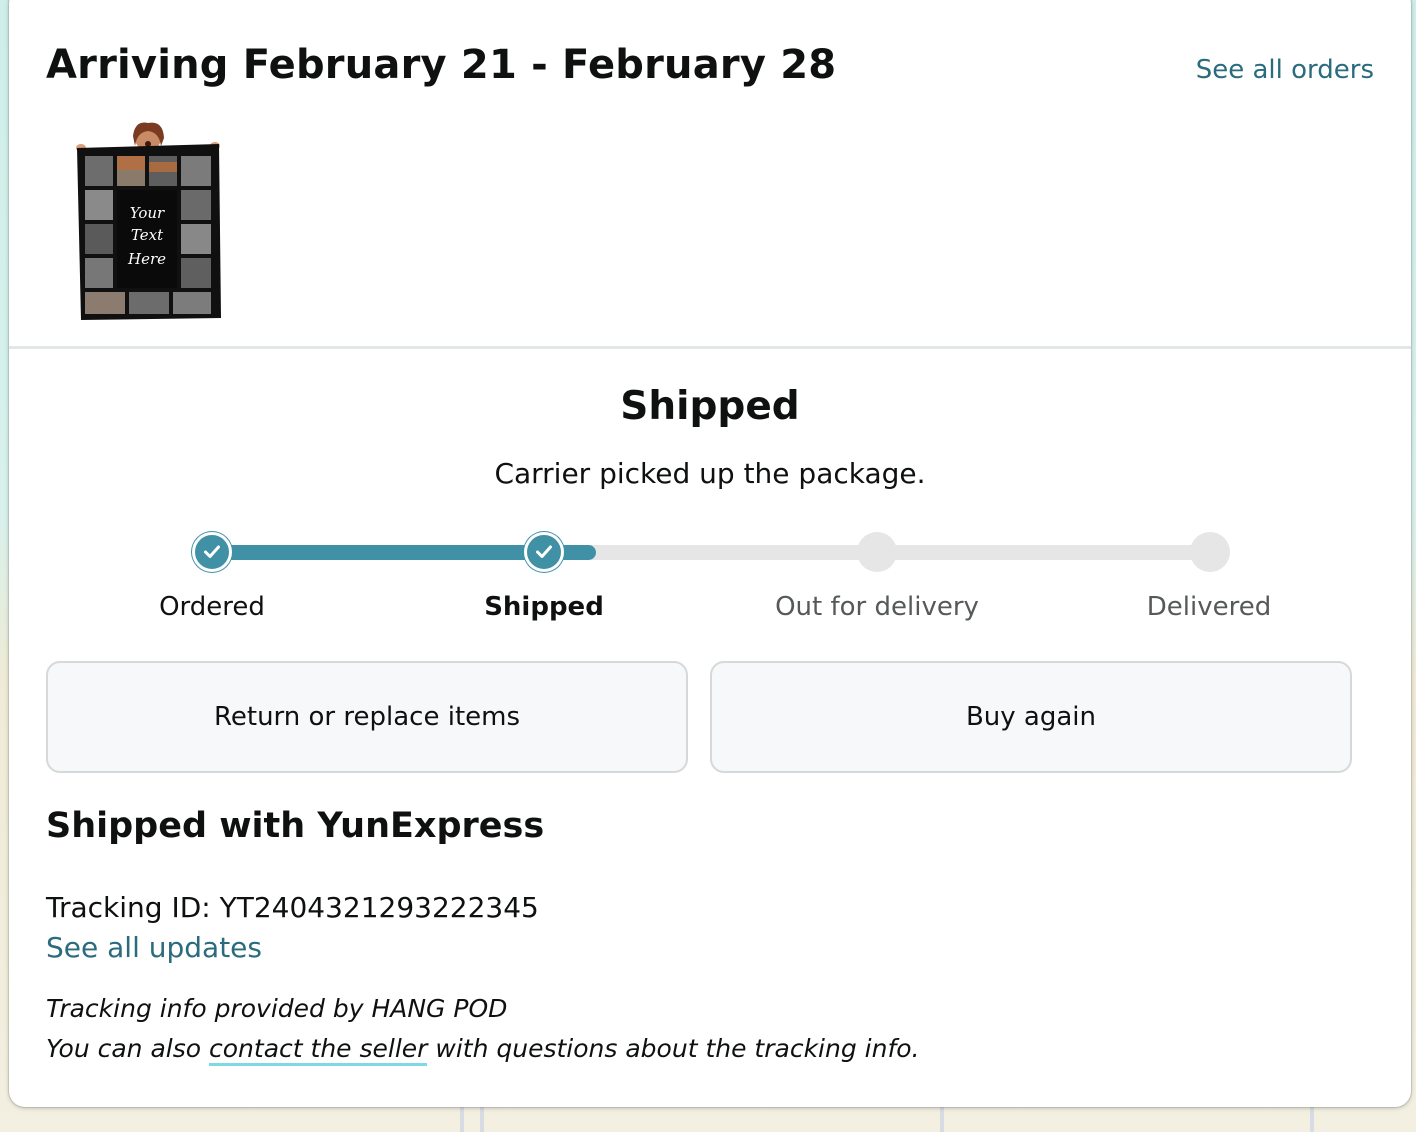  Describe the element at coordinates (877, 552) in the screenshot. I see `step-node-out-for-delivery` at that location.